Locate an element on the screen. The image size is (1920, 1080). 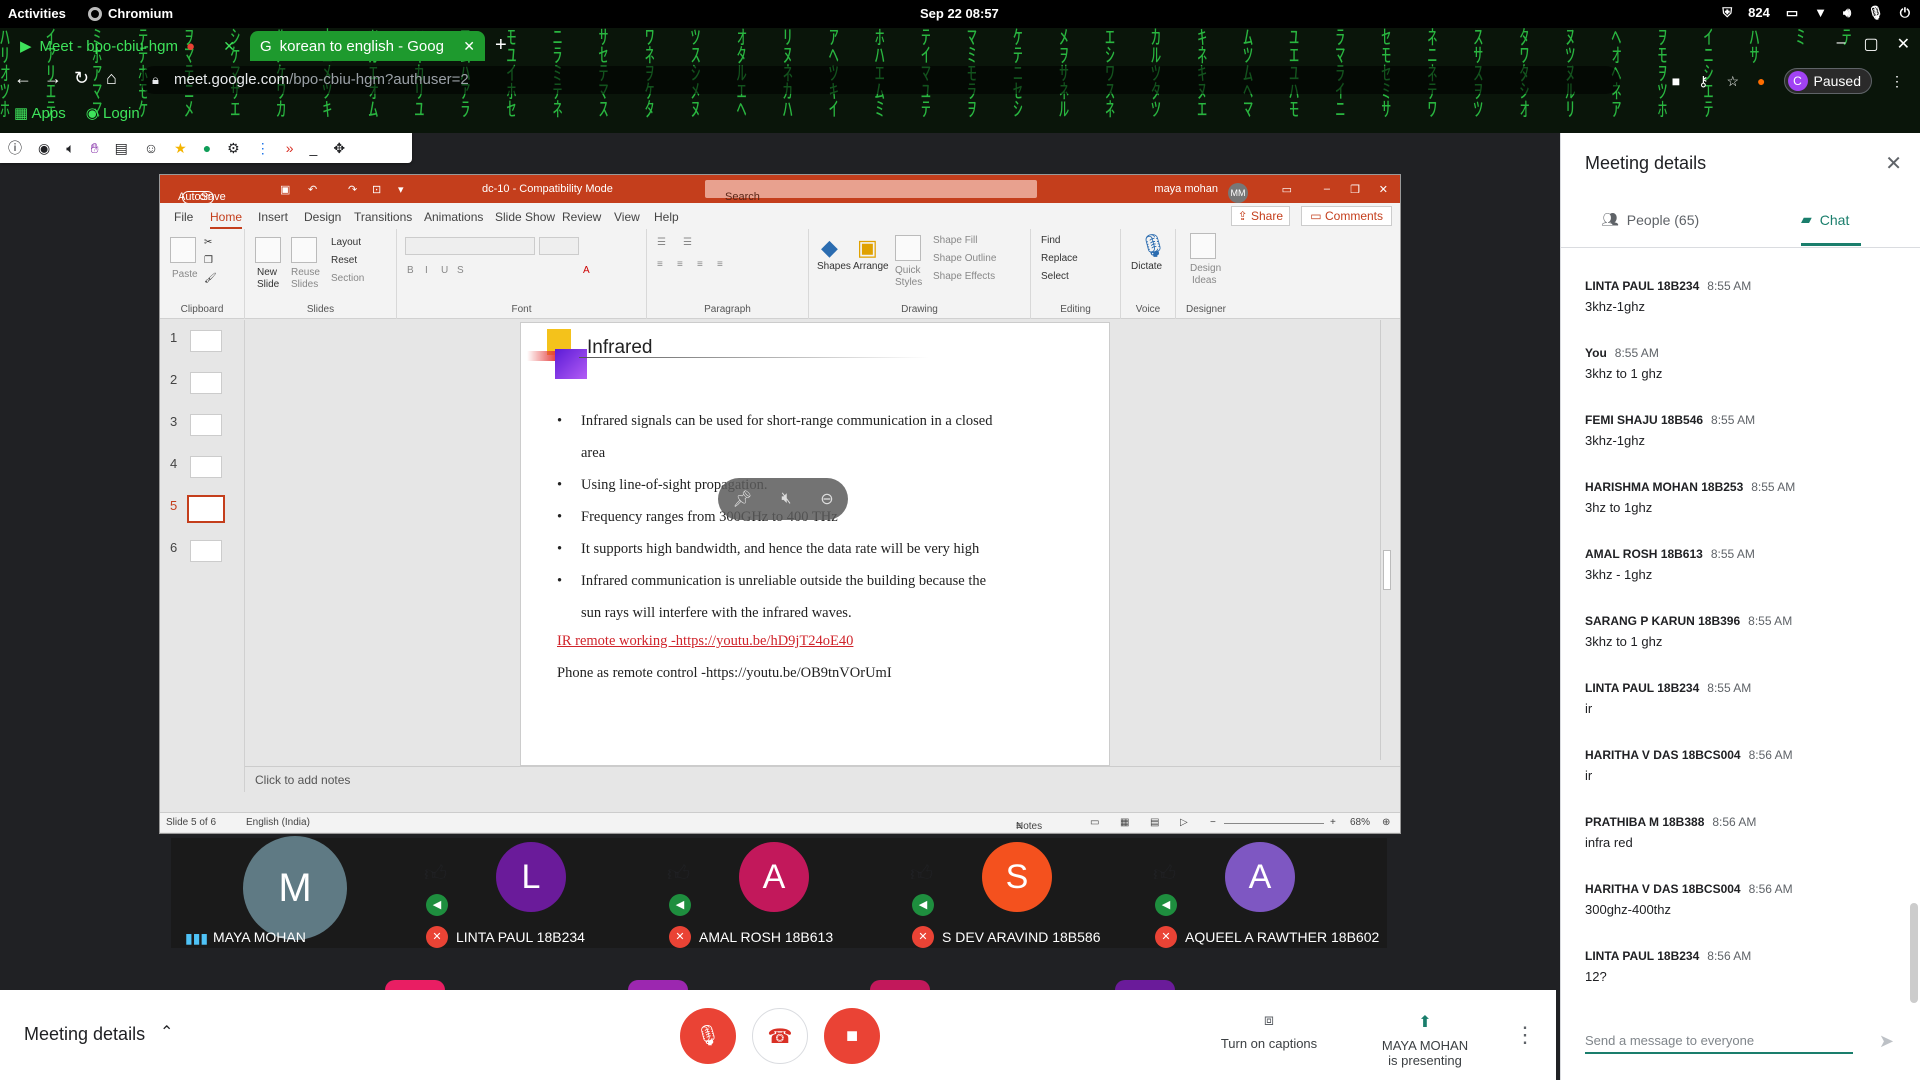
more-vertical-icon: ⋮ is located at coordinates (263, 148).